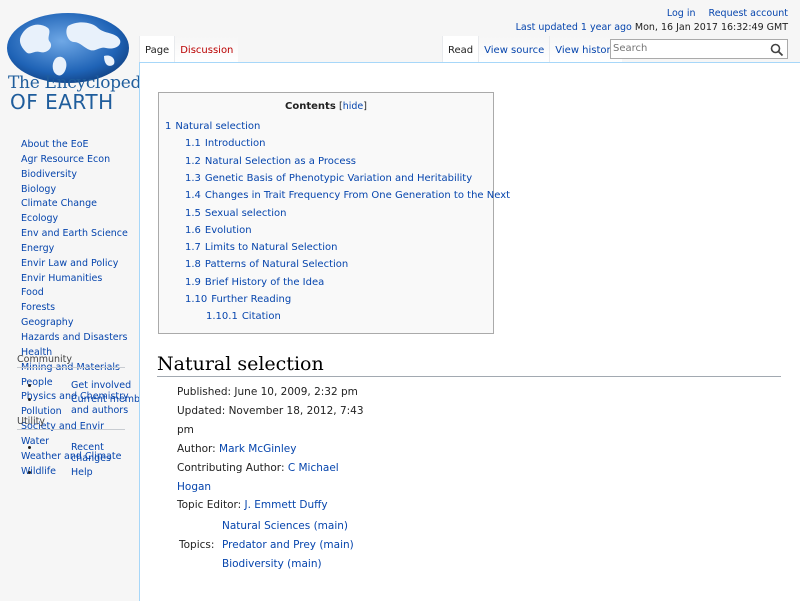 The image size is (800, 601). I want to click on author-label: Author:, so click(198, 448).